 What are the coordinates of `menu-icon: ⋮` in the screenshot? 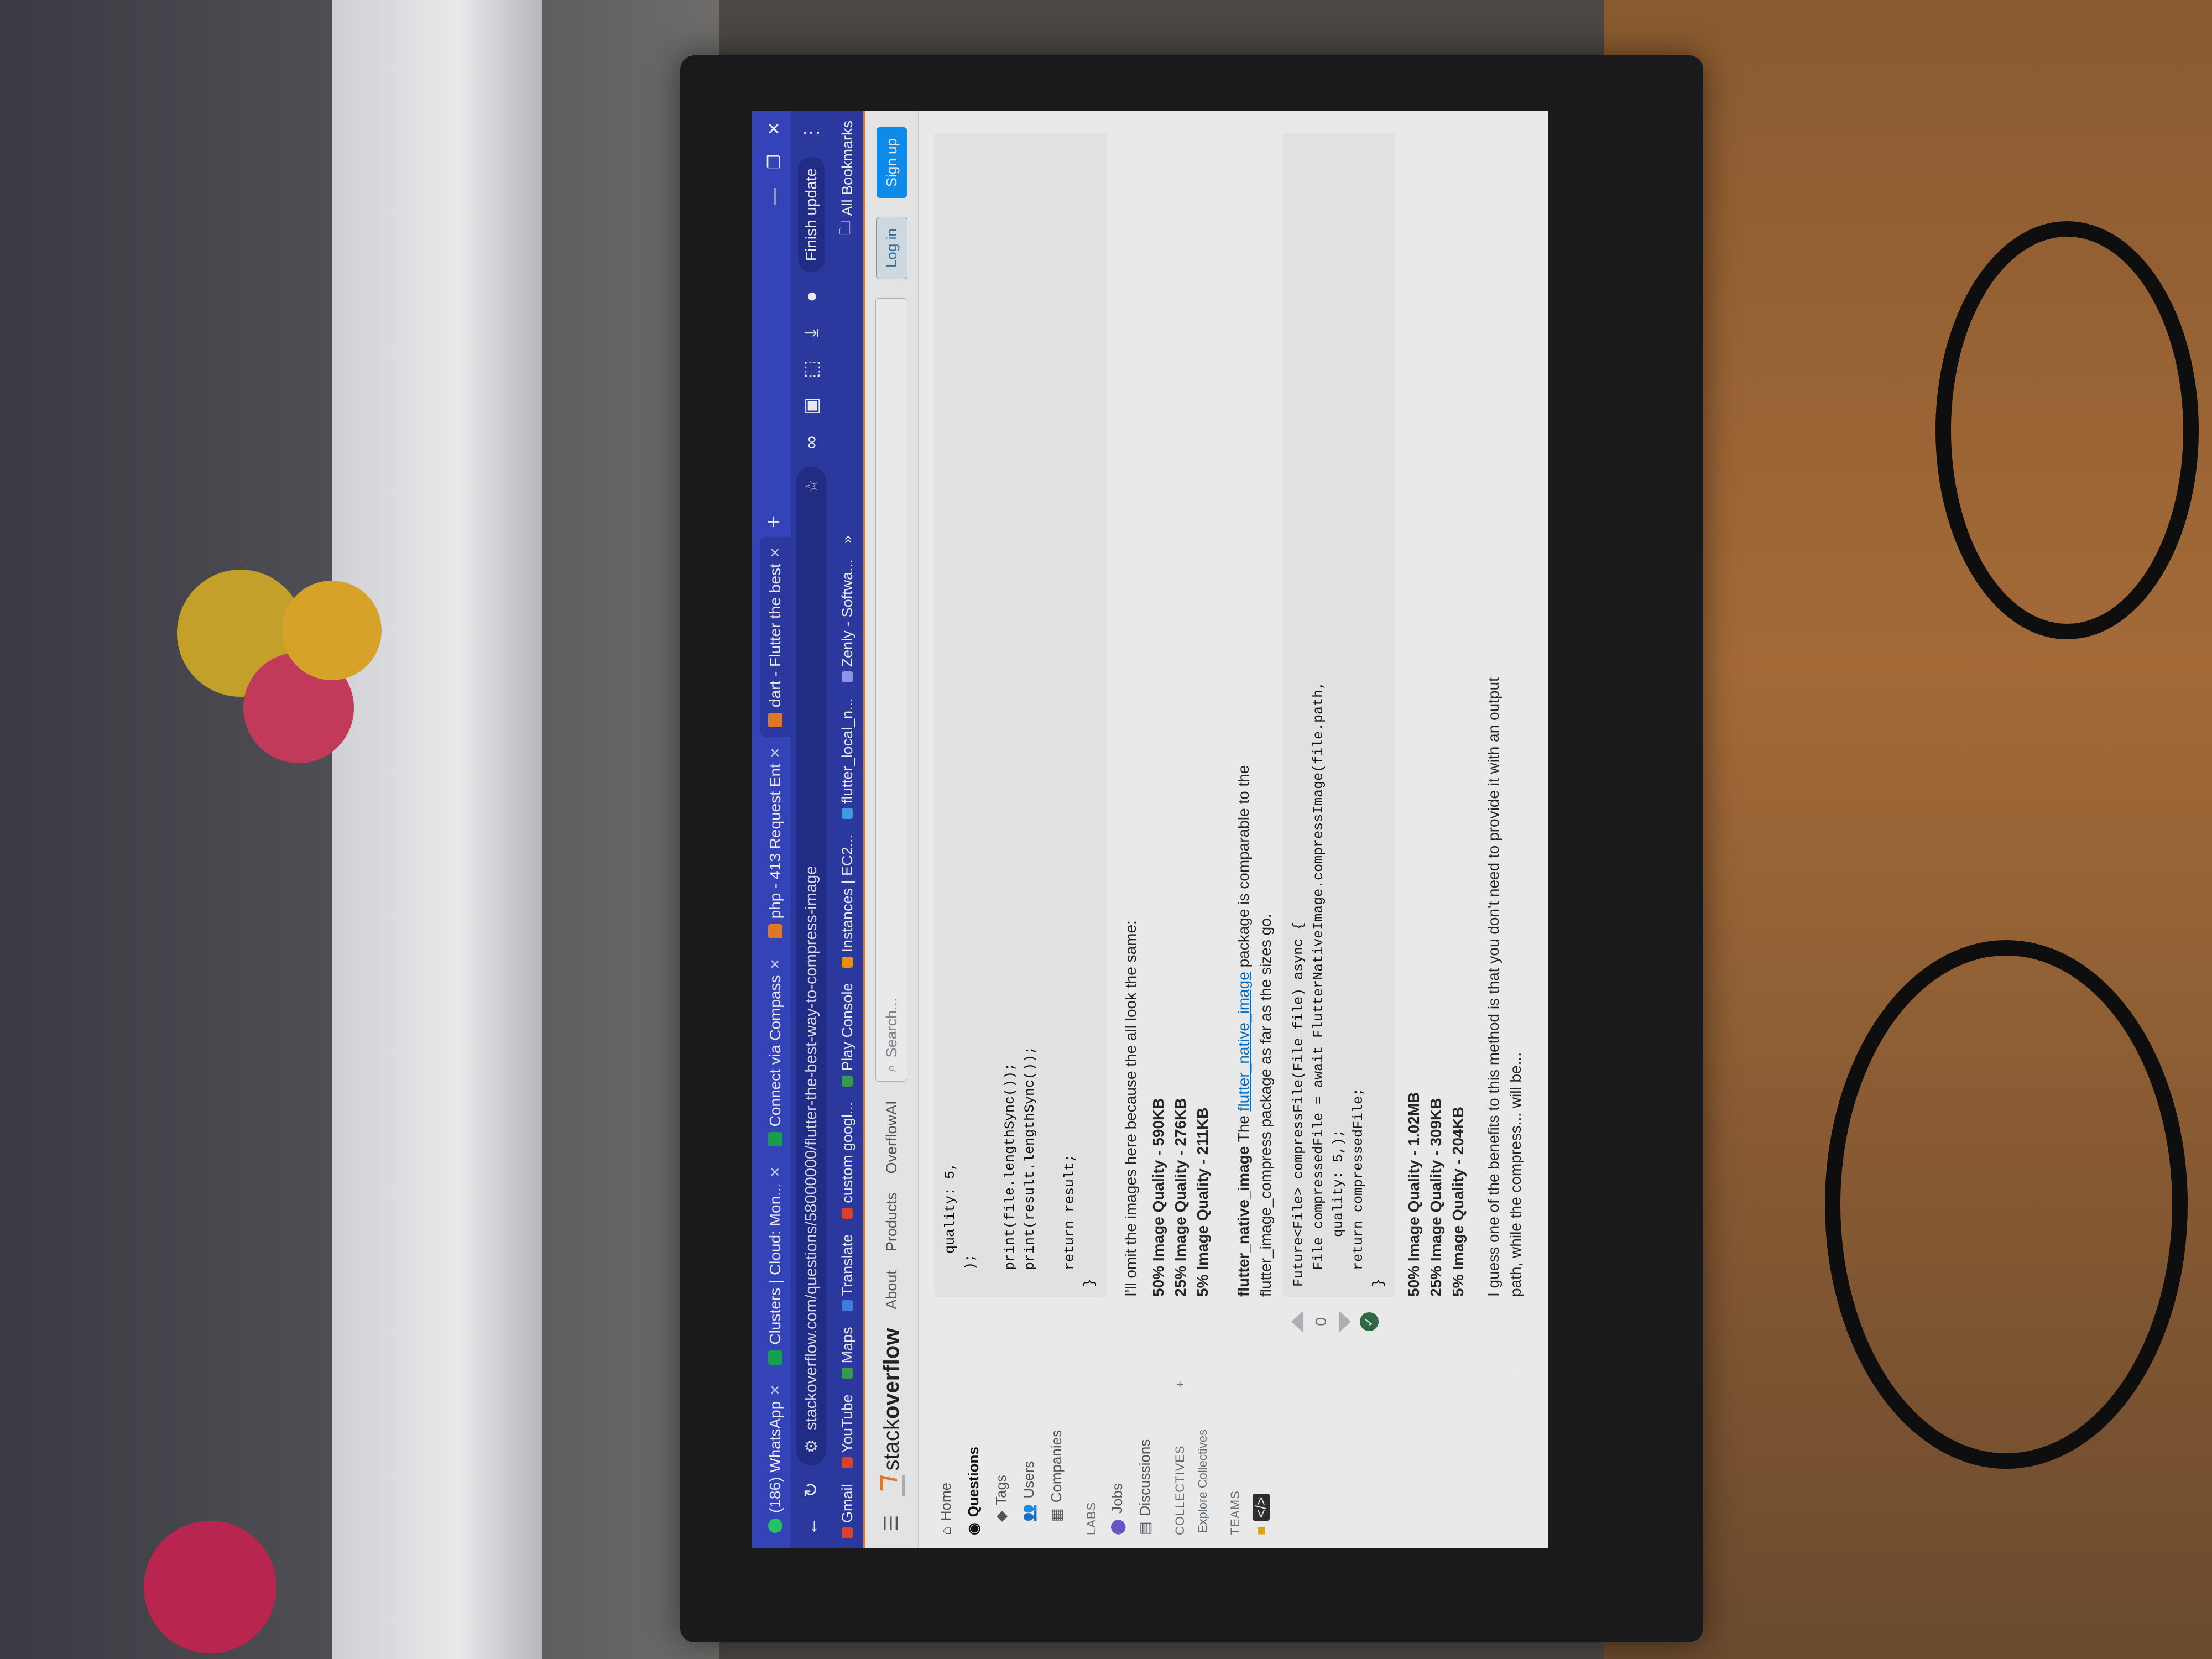 It's located at (811, 133).